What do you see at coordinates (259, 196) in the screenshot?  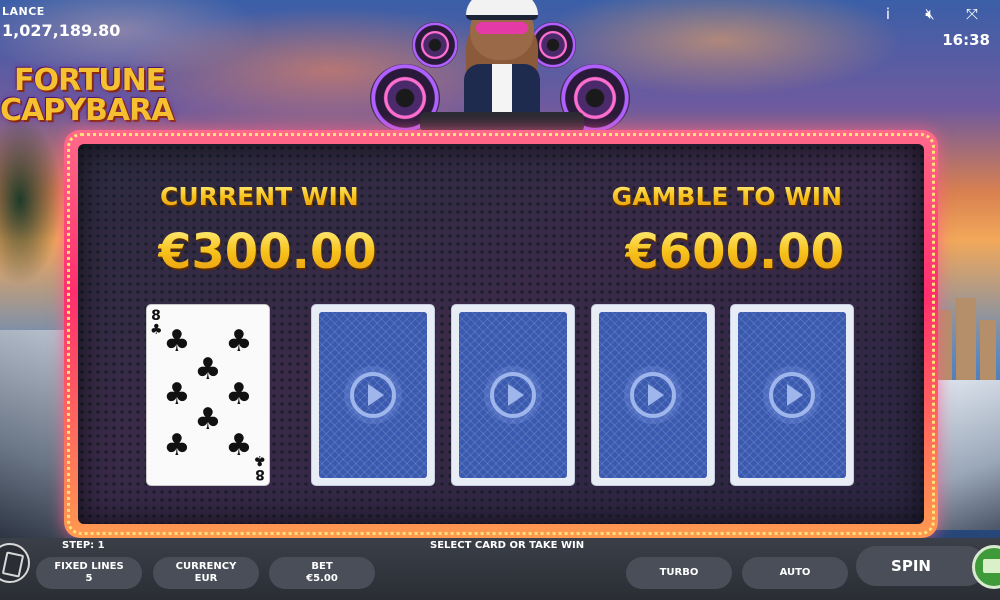 I see `current-win-label: CURRENT WIN` at bounding box center [259, 196].